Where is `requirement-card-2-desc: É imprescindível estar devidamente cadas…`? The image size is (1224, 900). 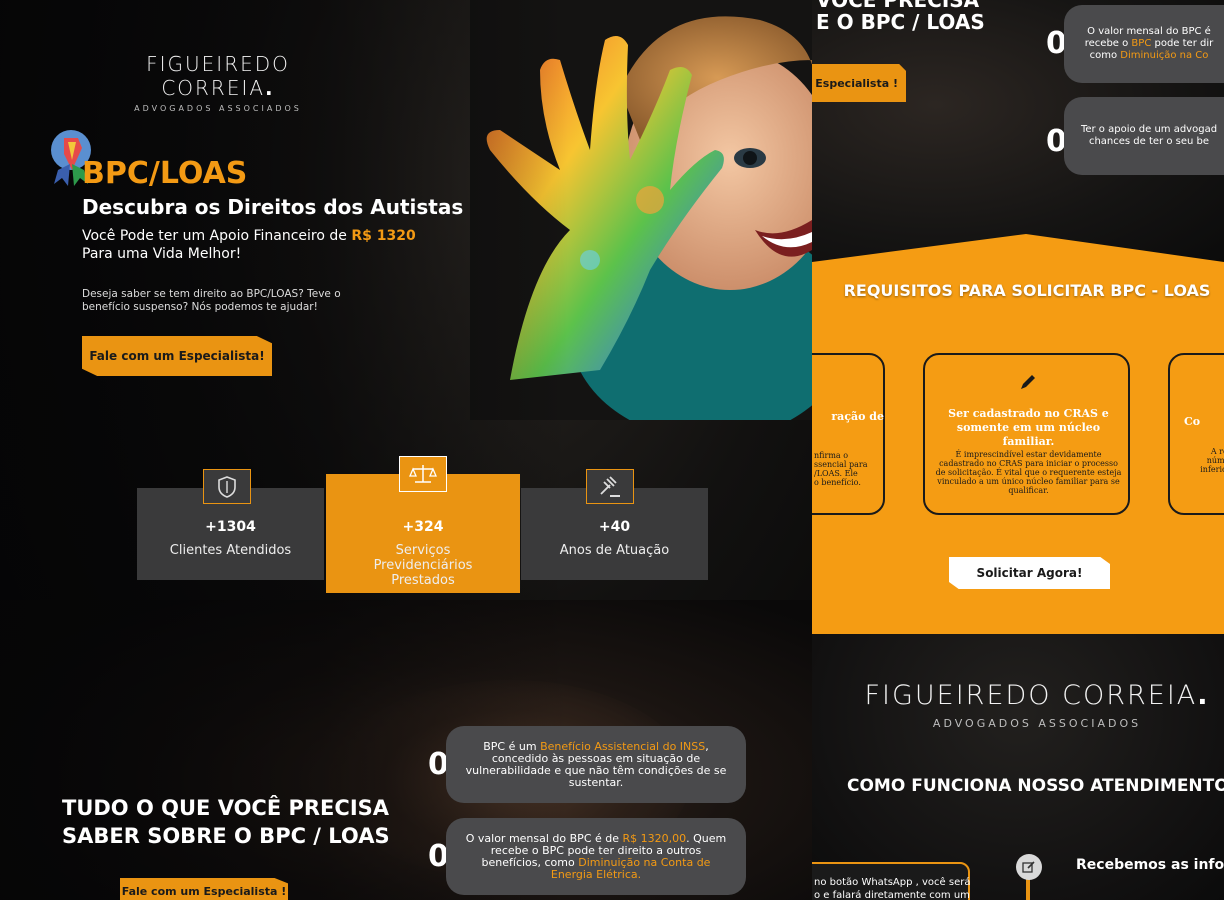 requirement-card-2-desc: É imprescindível estar devidamente cadas… is located at coordinates (1028, 472).